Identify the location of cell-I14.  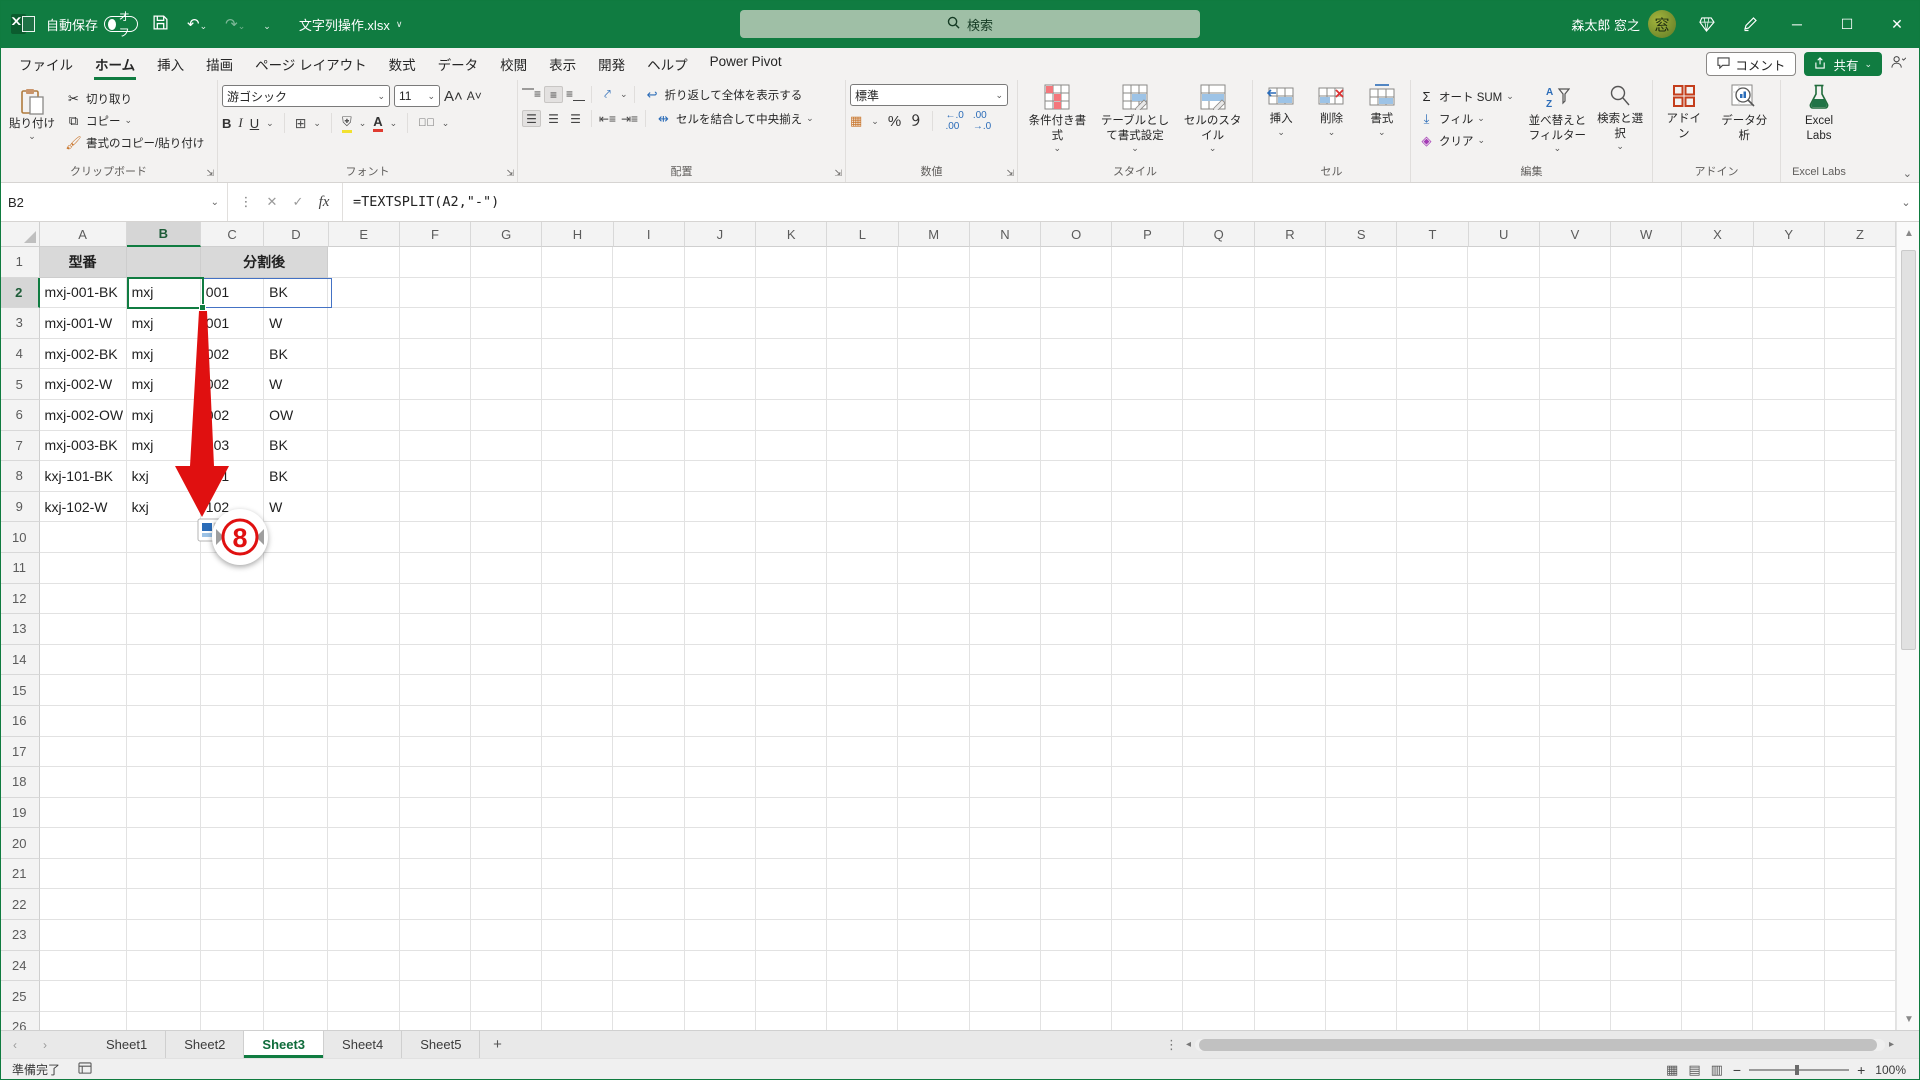
(649, 660).